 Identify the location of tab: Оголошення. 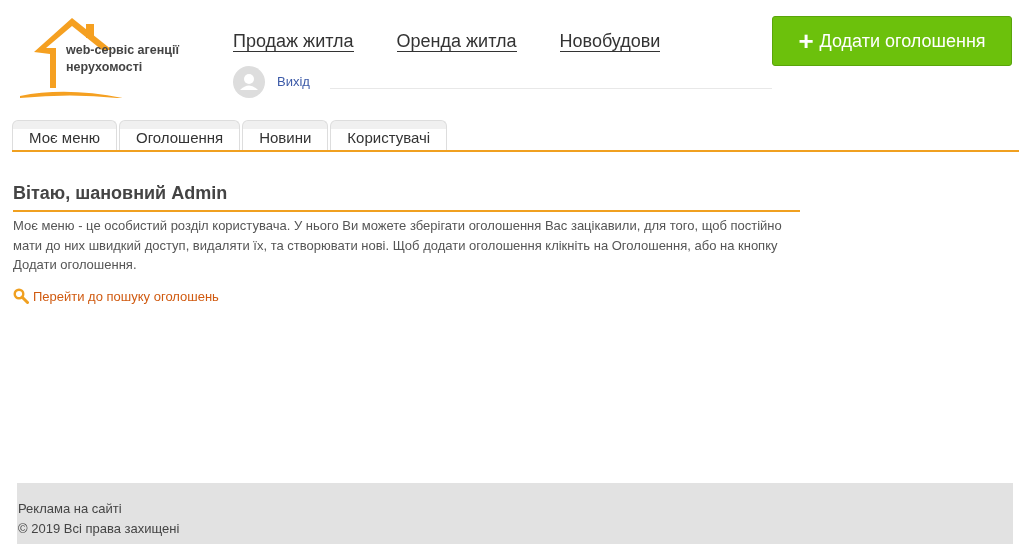
(180, 135).